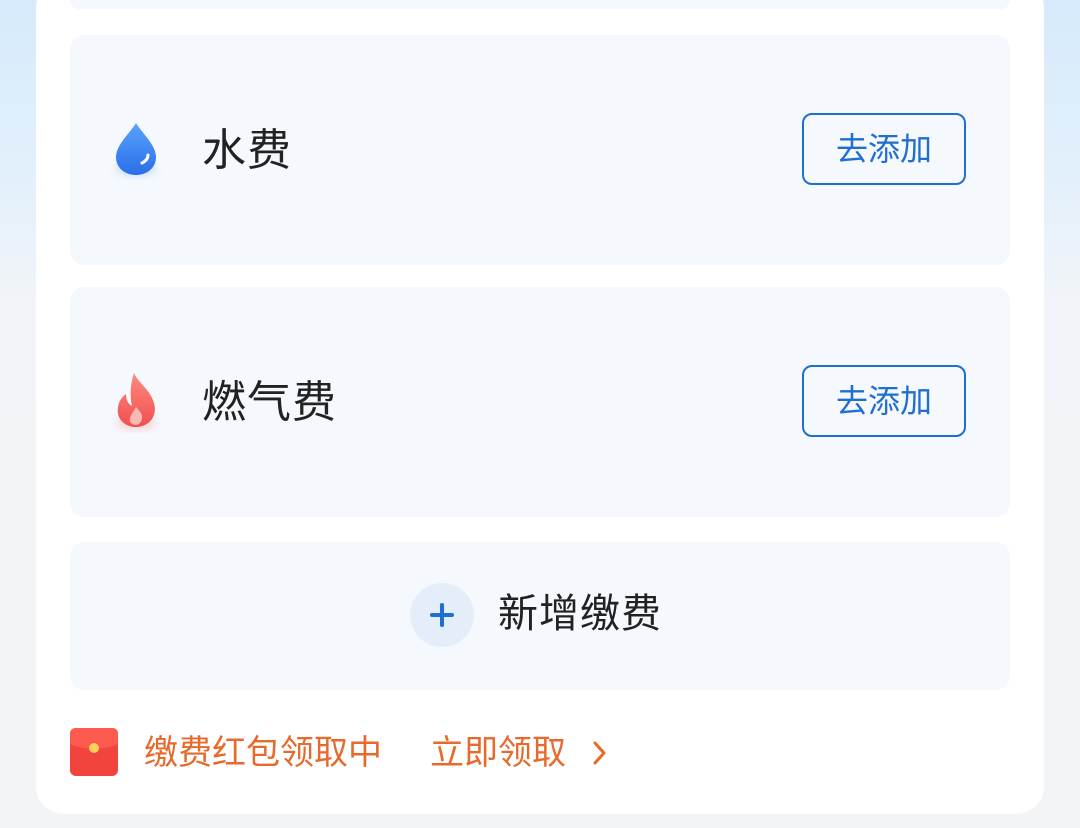  Describe the element at coordinates (263, 753) in the screenshot. I see `promo-text: 缴费红包领取中` at that location.